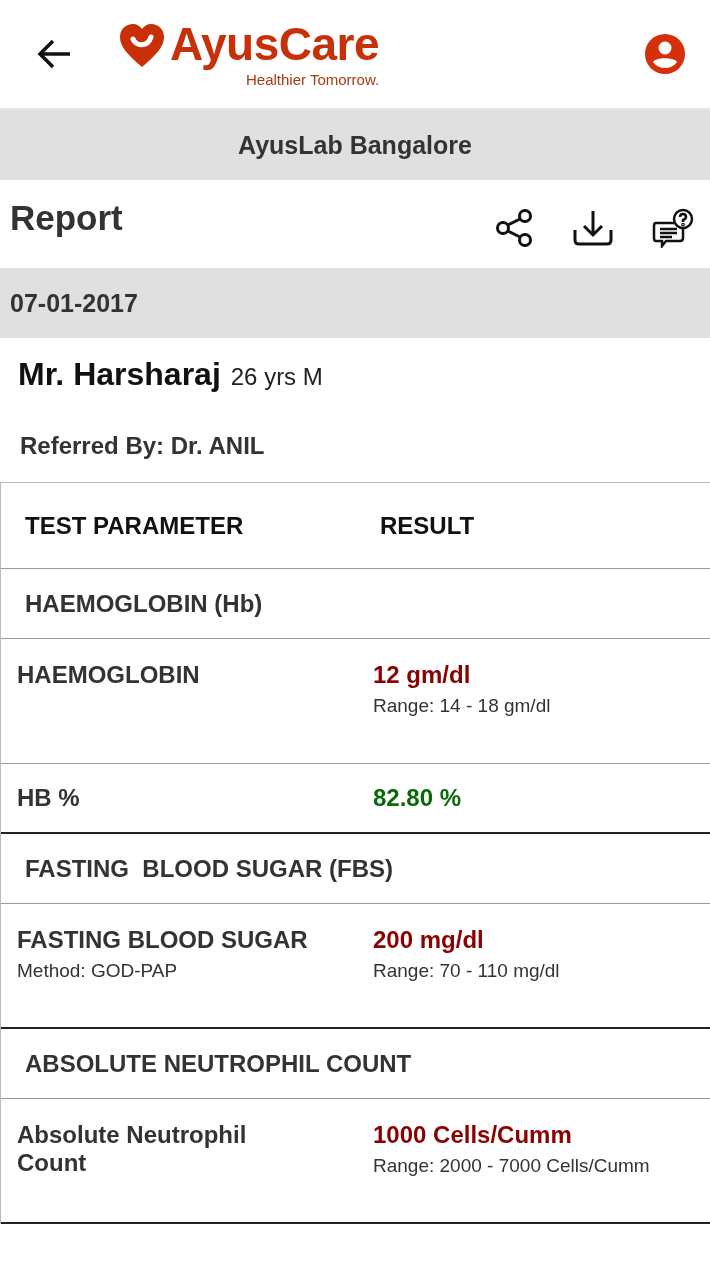 The height and width of the screenshot is (1280, 710). Describe the element at coordinates (462, 706) in the screenshot. I see `reference-range: Range: 14 - 18 gm/dl` at that location.